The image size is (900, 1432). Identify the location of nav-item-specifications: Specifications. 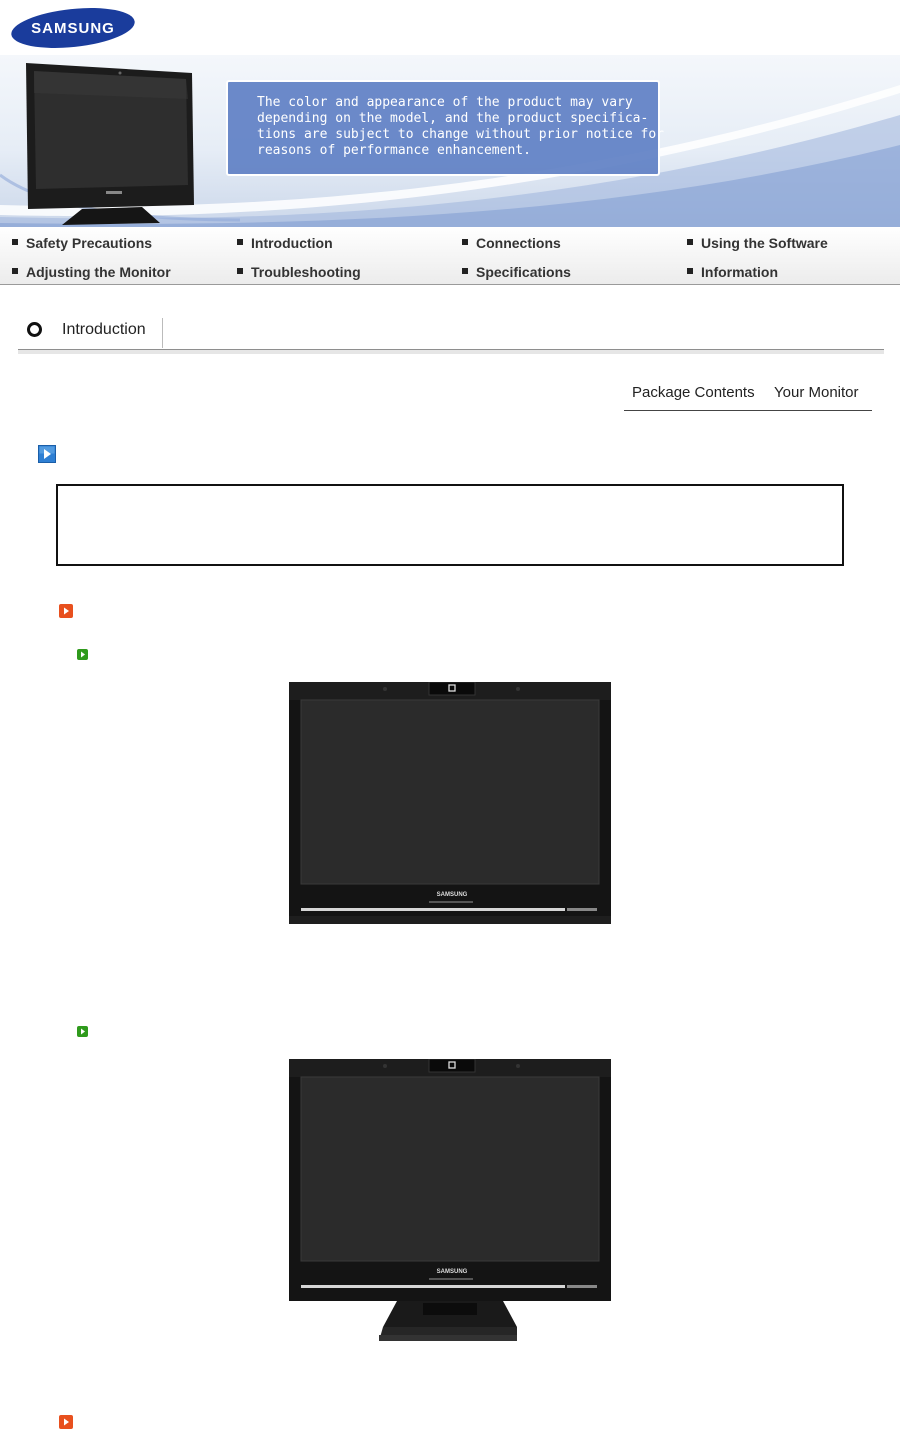
(516, 272).